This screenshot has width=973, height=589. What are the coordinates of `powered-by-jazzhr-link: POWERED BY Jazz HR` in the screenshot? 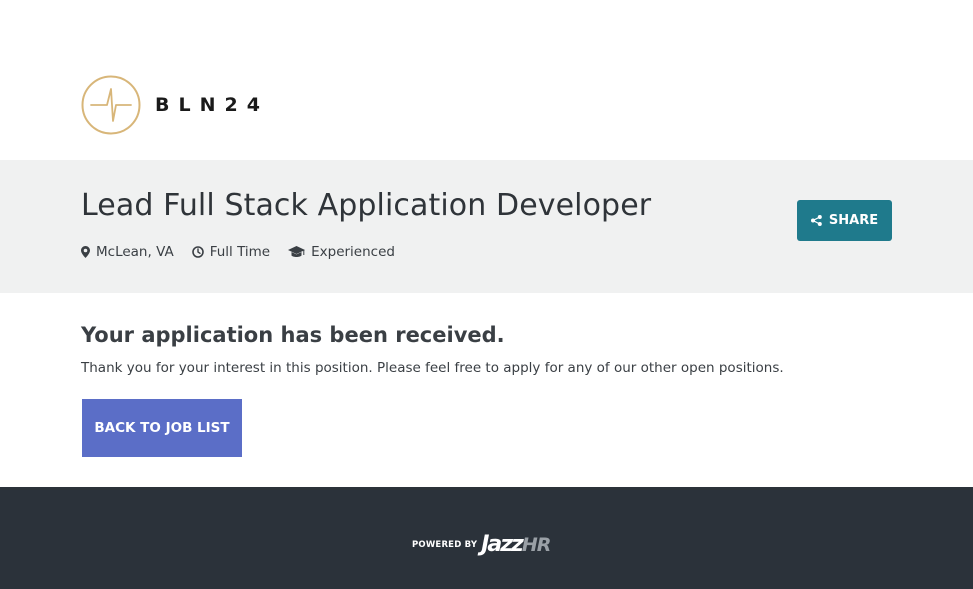 It's located at (482, 544).